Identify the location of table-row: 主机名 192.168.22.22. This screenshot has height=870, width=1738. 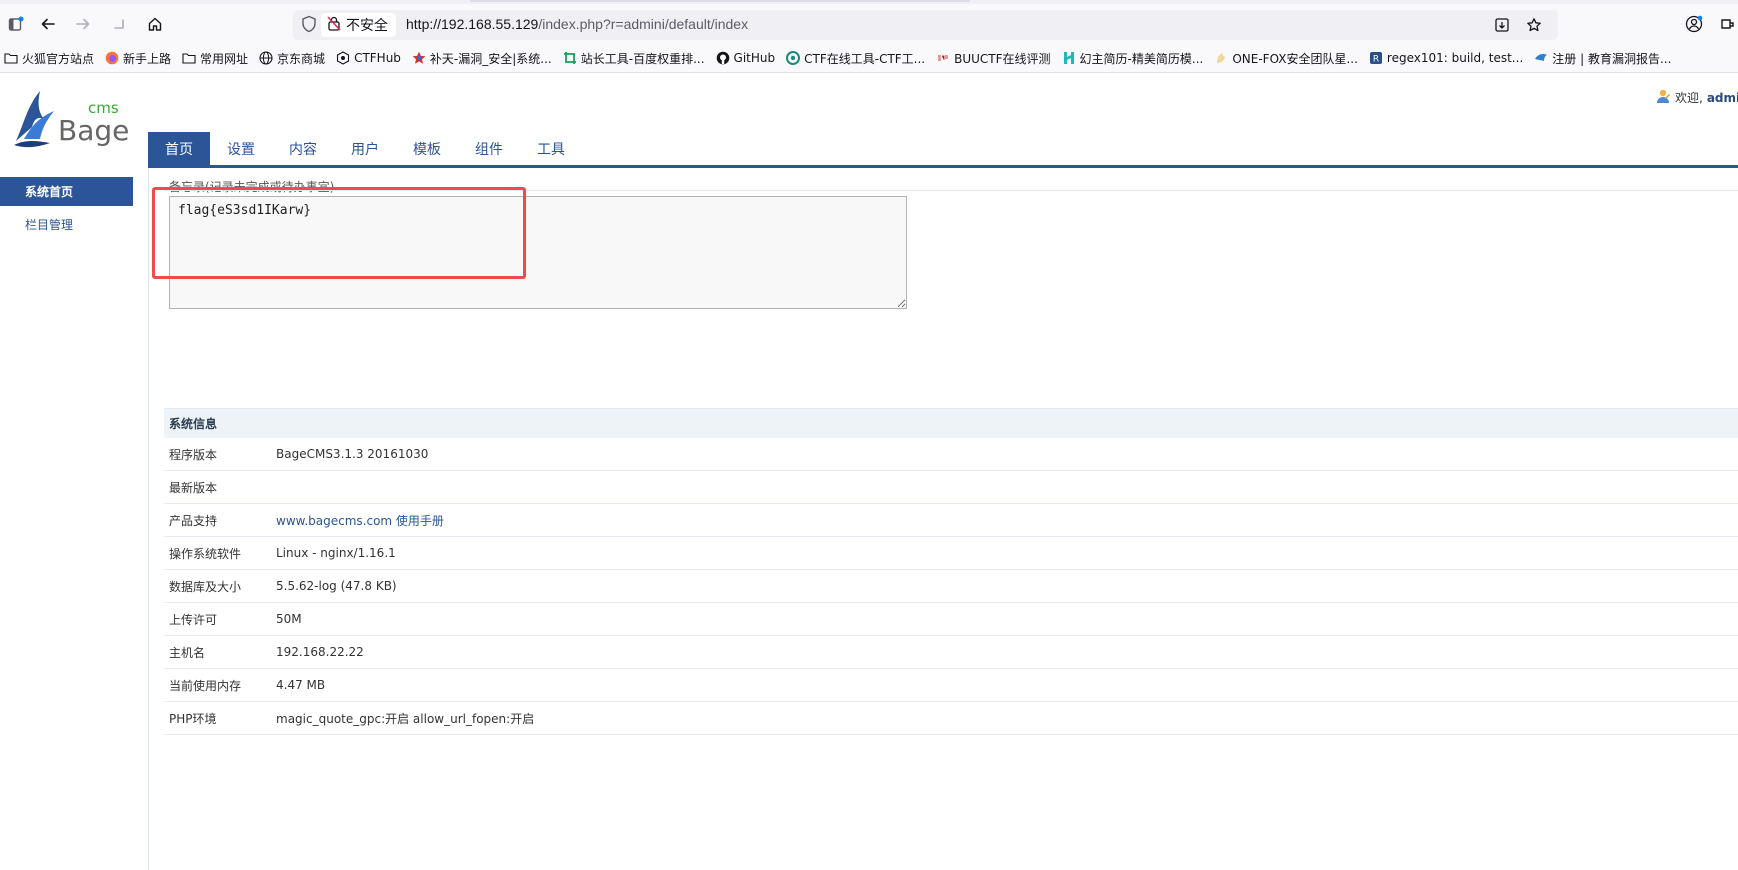
(951, 652).